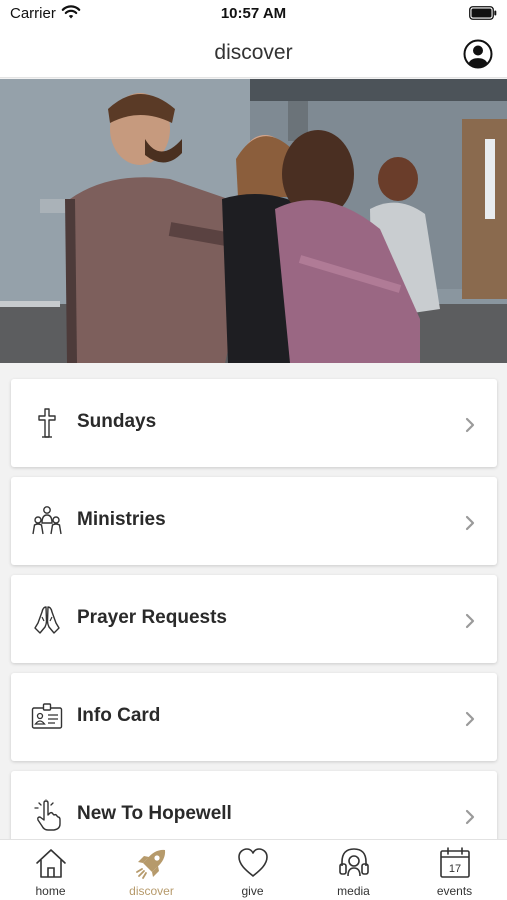 This screenshot has height=900, width=507. I want to click on menu-item-prayer-requests: Prayer Requests, so click(254, 619).